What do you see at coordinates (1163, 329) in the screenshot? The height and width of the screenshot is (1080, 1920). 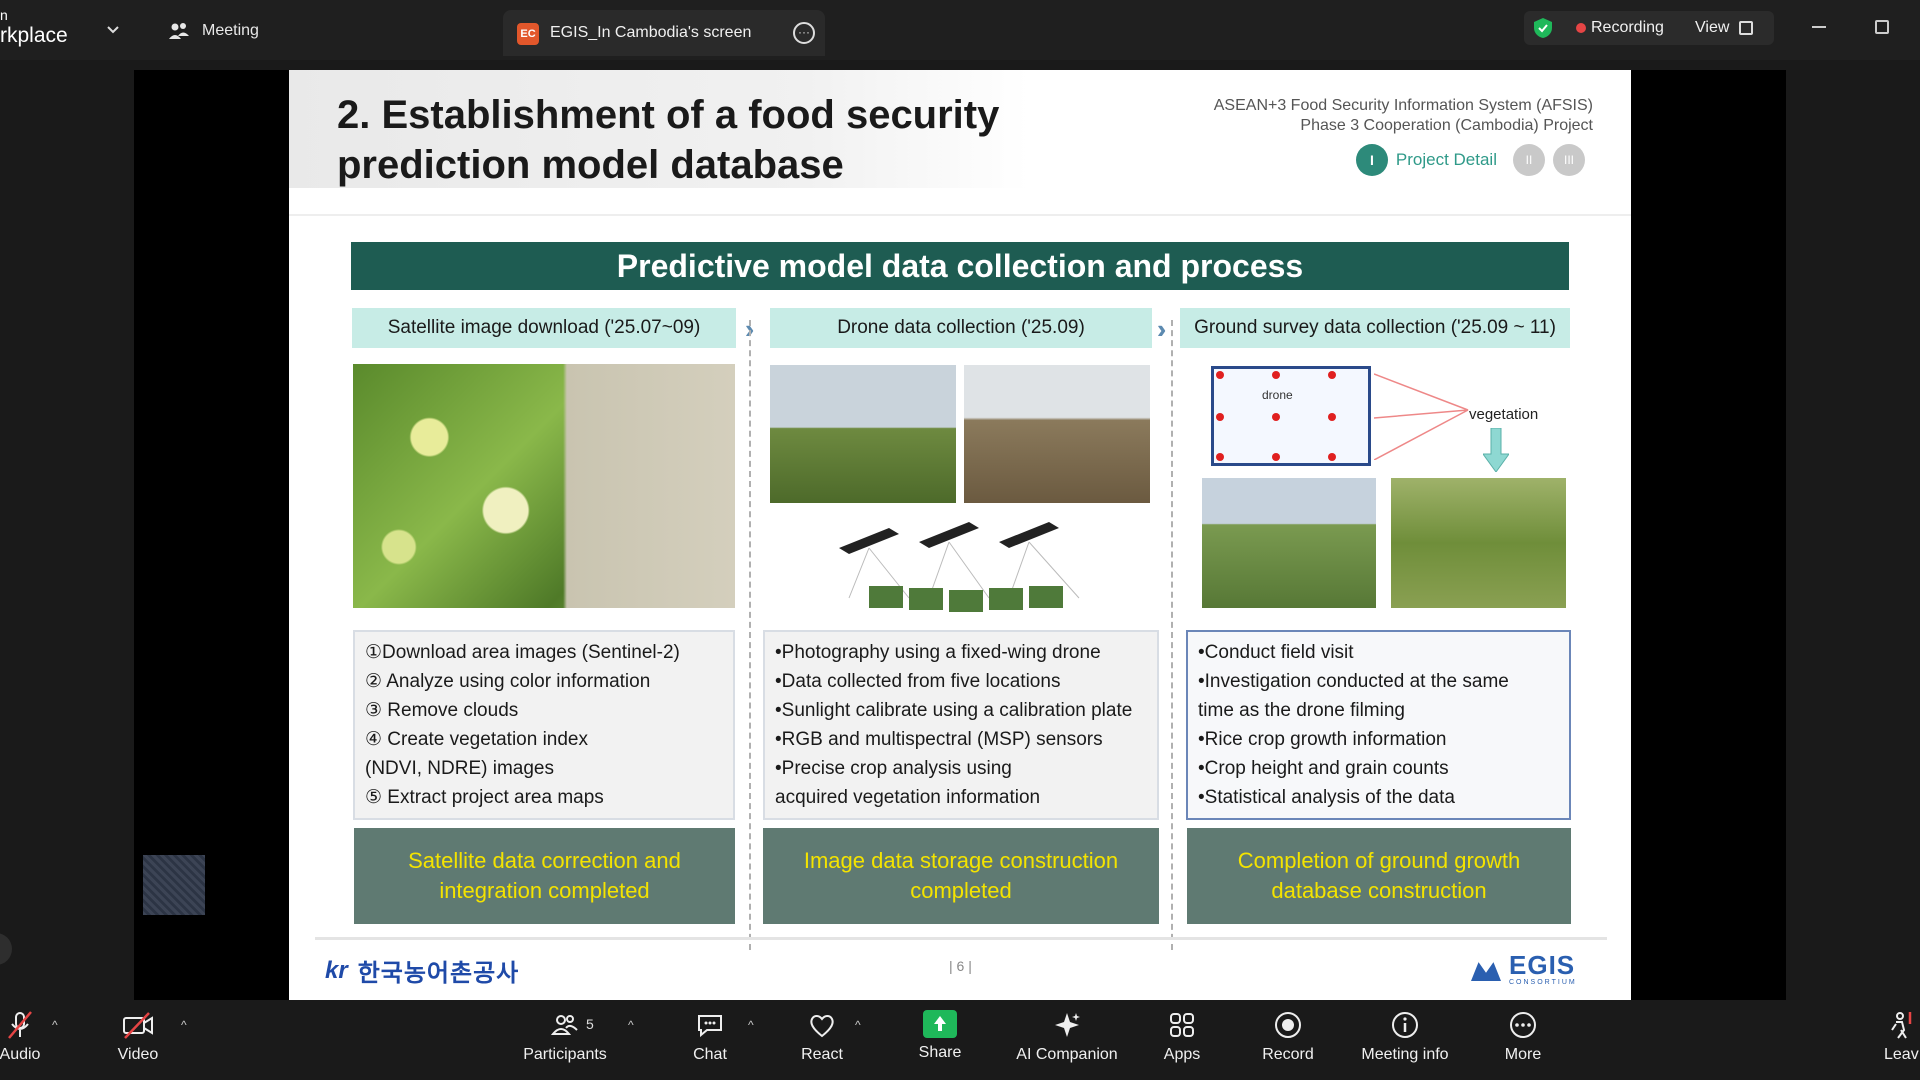 I see `chevron-right-icon: ››` at bounding box center [1163, 329].